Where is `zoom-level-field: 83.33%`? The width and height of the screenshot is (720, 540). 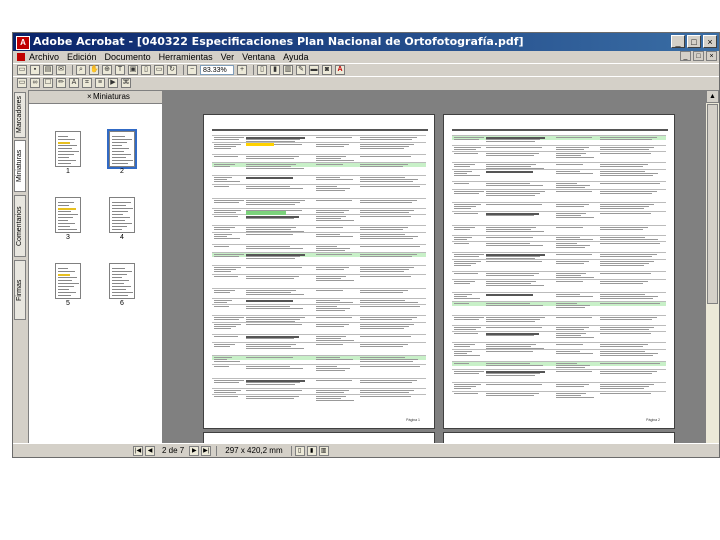 zoom-level-field: 83.33% is located at coordinates (217, 70).